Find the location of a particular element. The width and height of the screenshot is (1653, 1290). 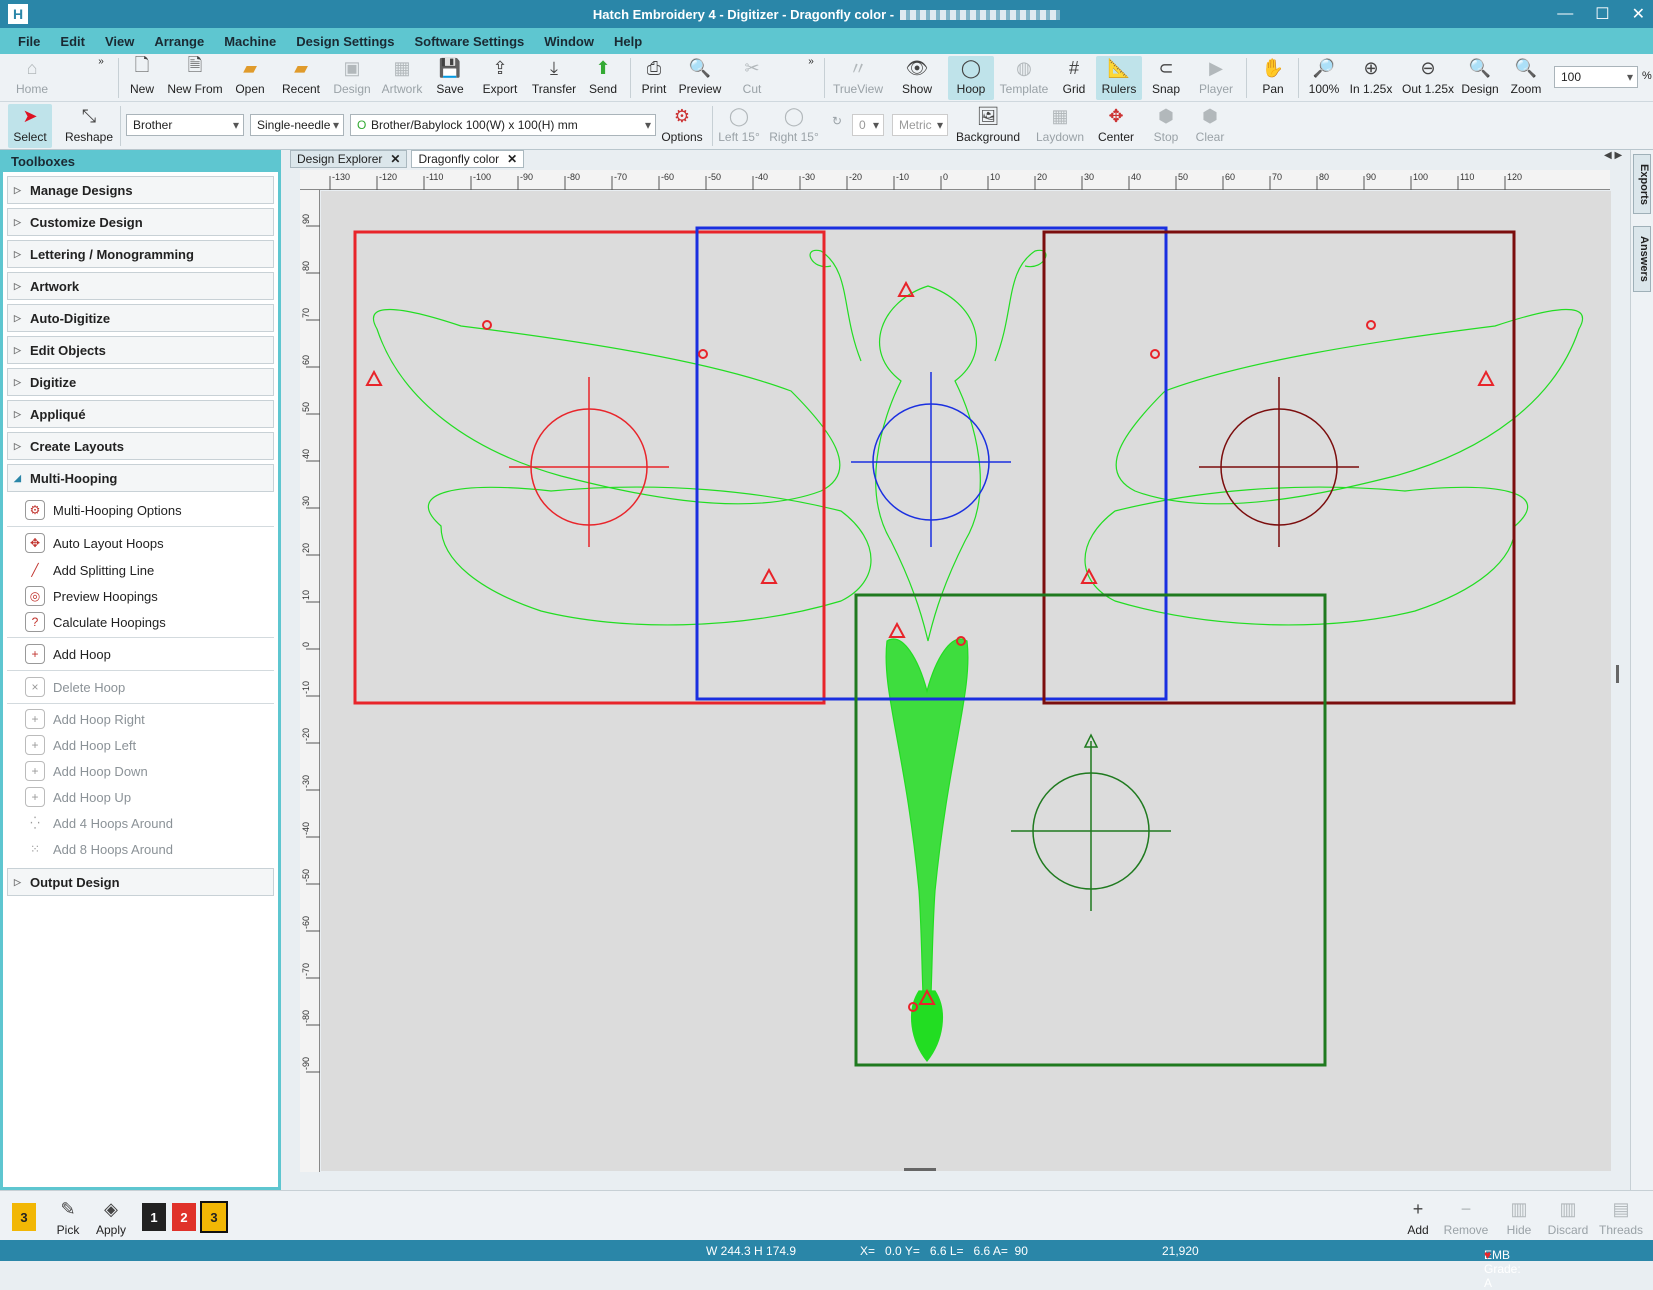

collapse-icon-2: » is located at coordinates (811, 61).